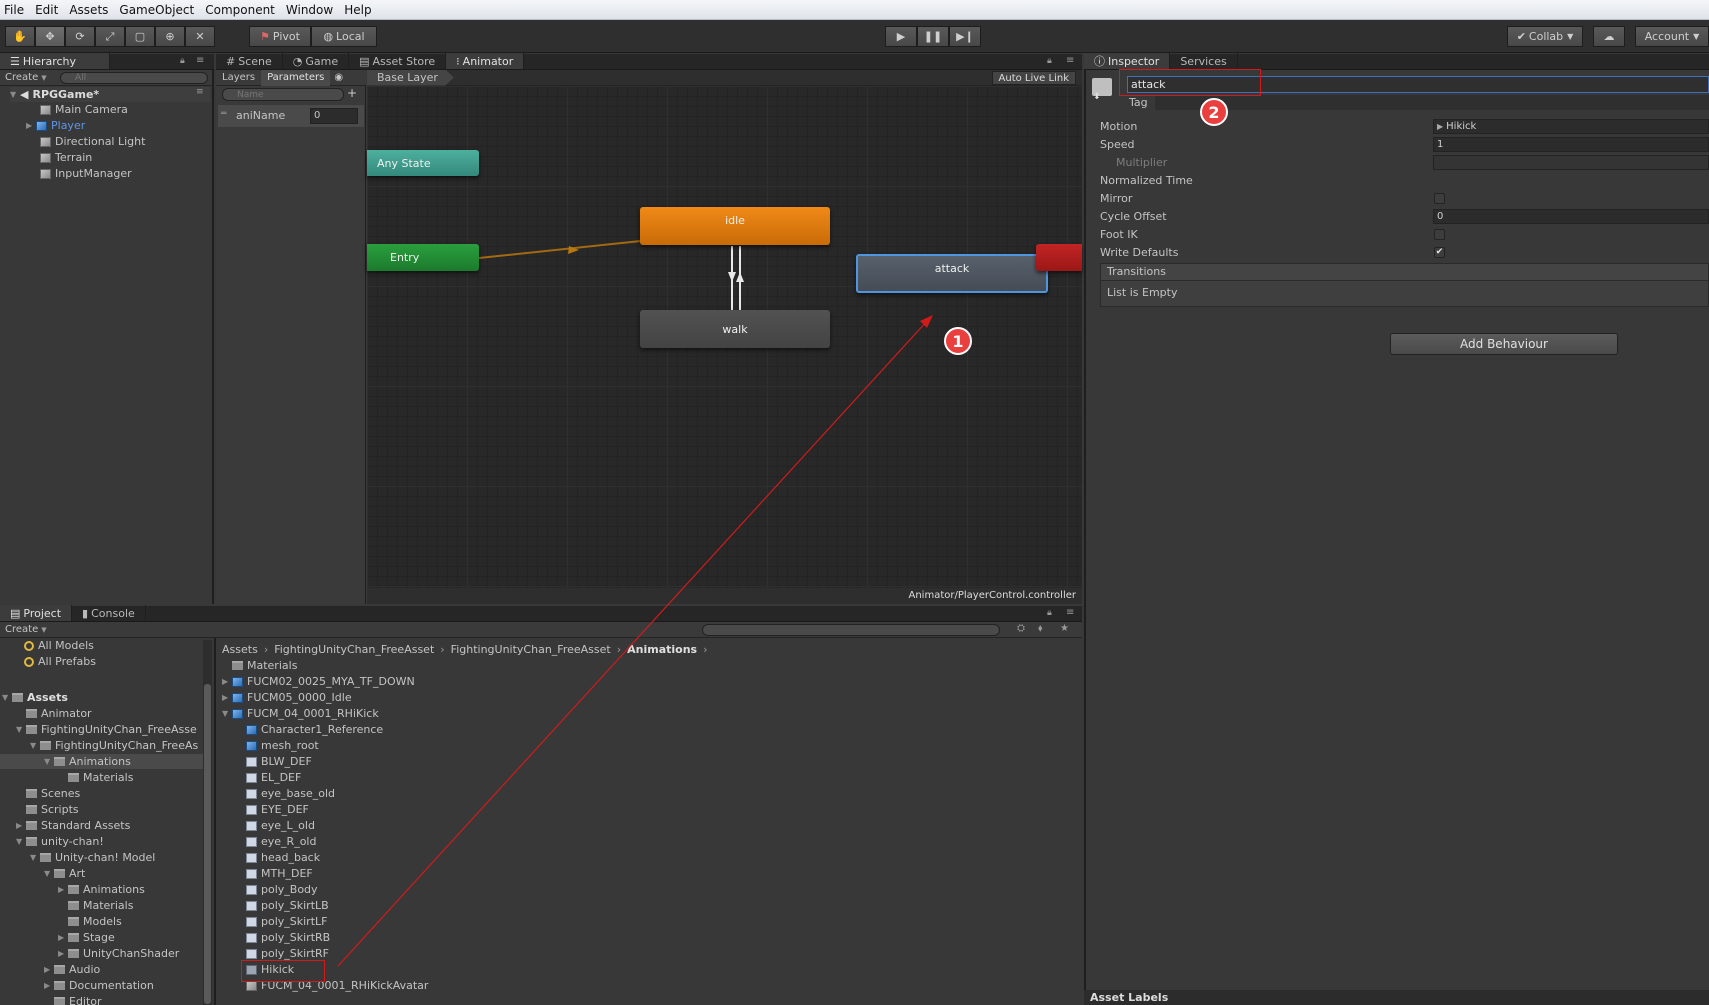  What do you see at coordinates (275, 825) in the screenshot?
I see `asset-list-item: eye_L_old` at bounding box center [275, 825].